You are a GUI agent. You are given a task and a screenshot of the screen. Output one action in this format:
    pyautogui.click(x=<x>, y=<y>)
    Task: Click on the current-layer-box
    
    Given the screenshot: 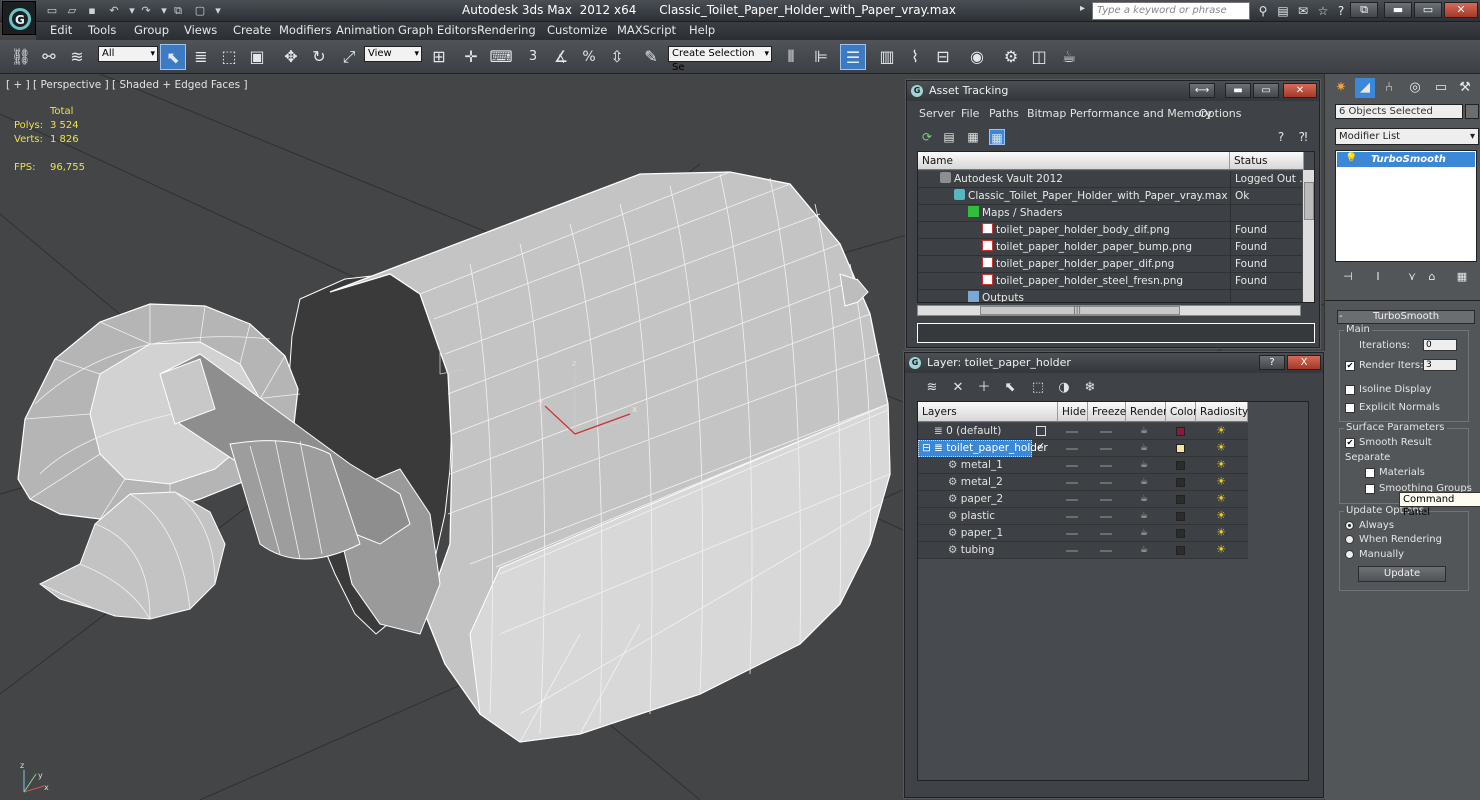 What is the action you would take?
    pyautogui.click(x=1041, y=431)
    